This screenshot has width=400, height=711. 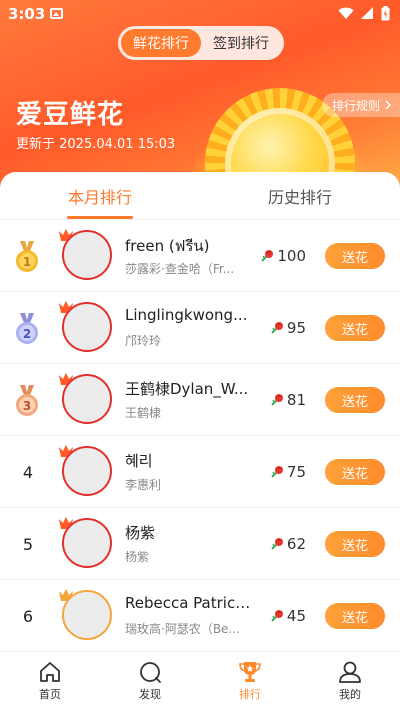 I want to click on idol-subtitle: 杨紫, so click(x=137, y=557).